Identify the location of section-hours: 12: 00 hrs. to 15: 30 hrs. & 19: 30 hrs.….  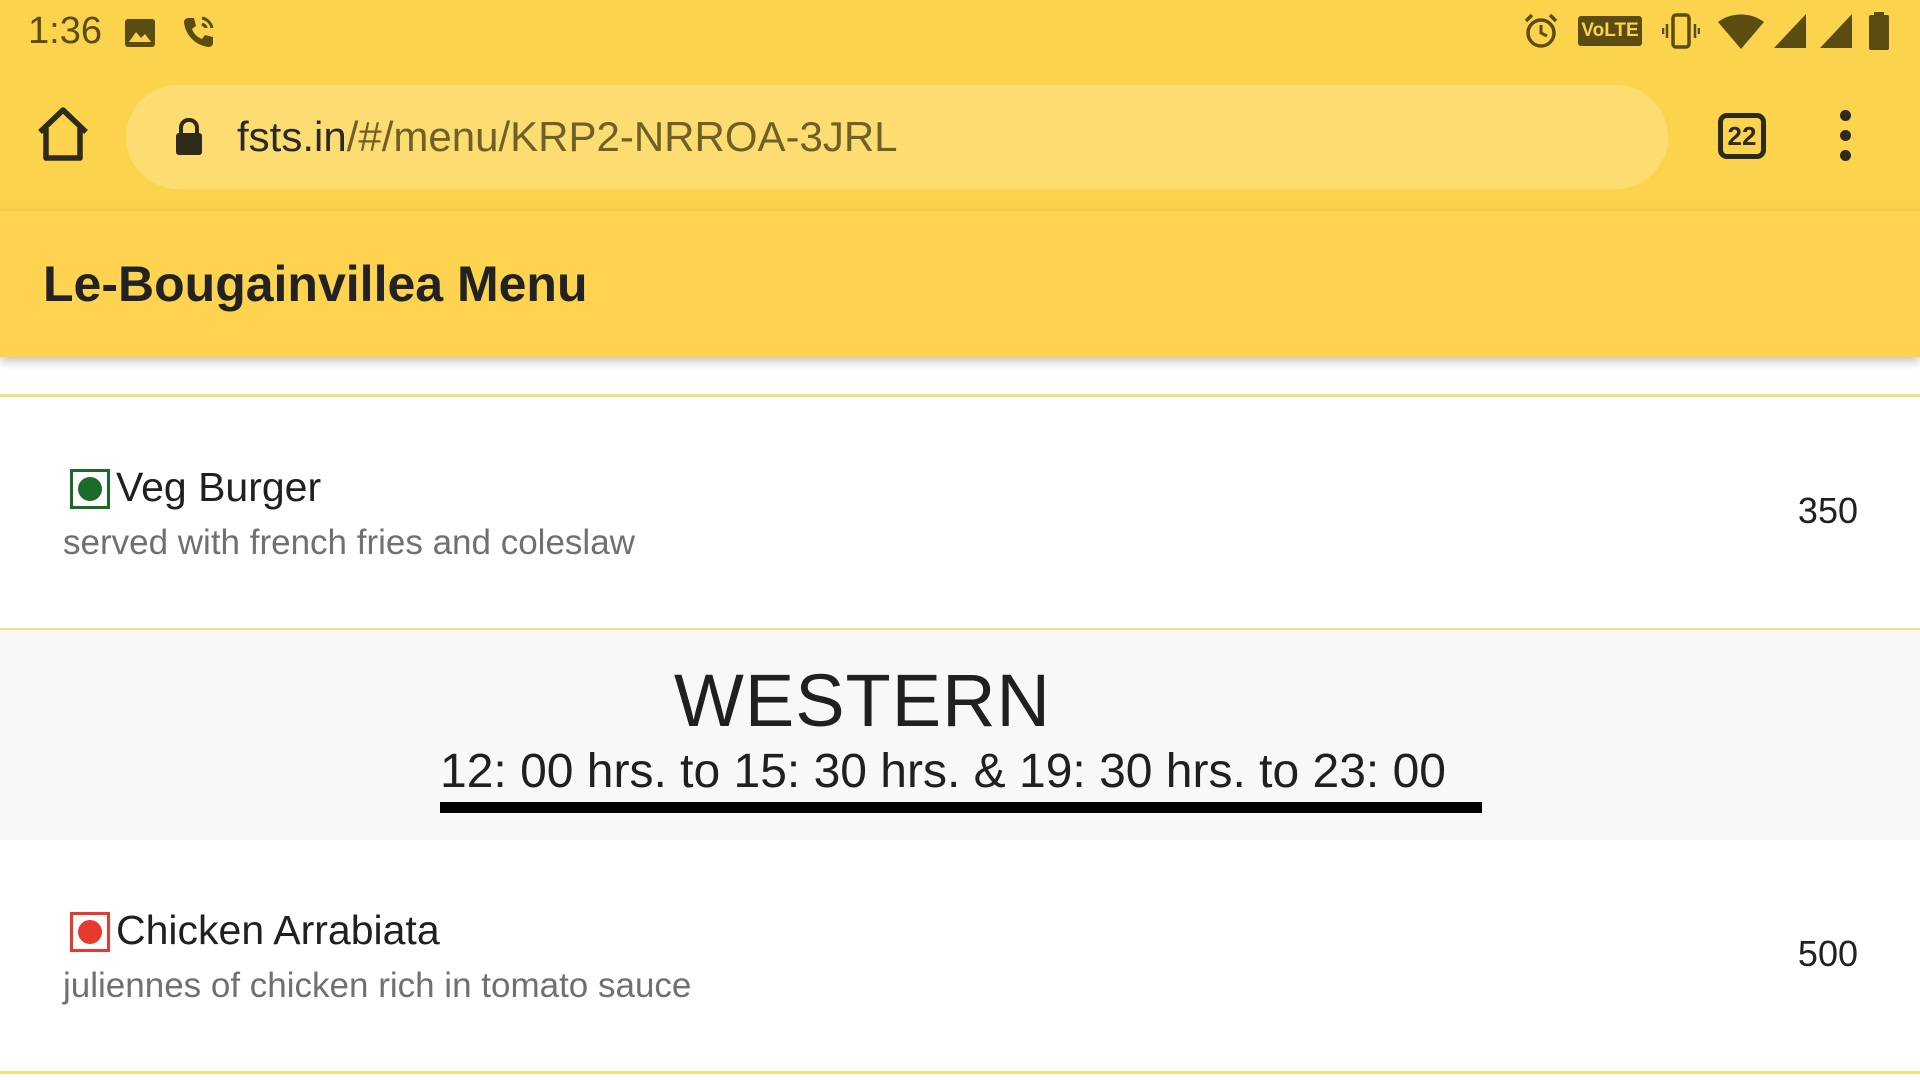
(943, 771).